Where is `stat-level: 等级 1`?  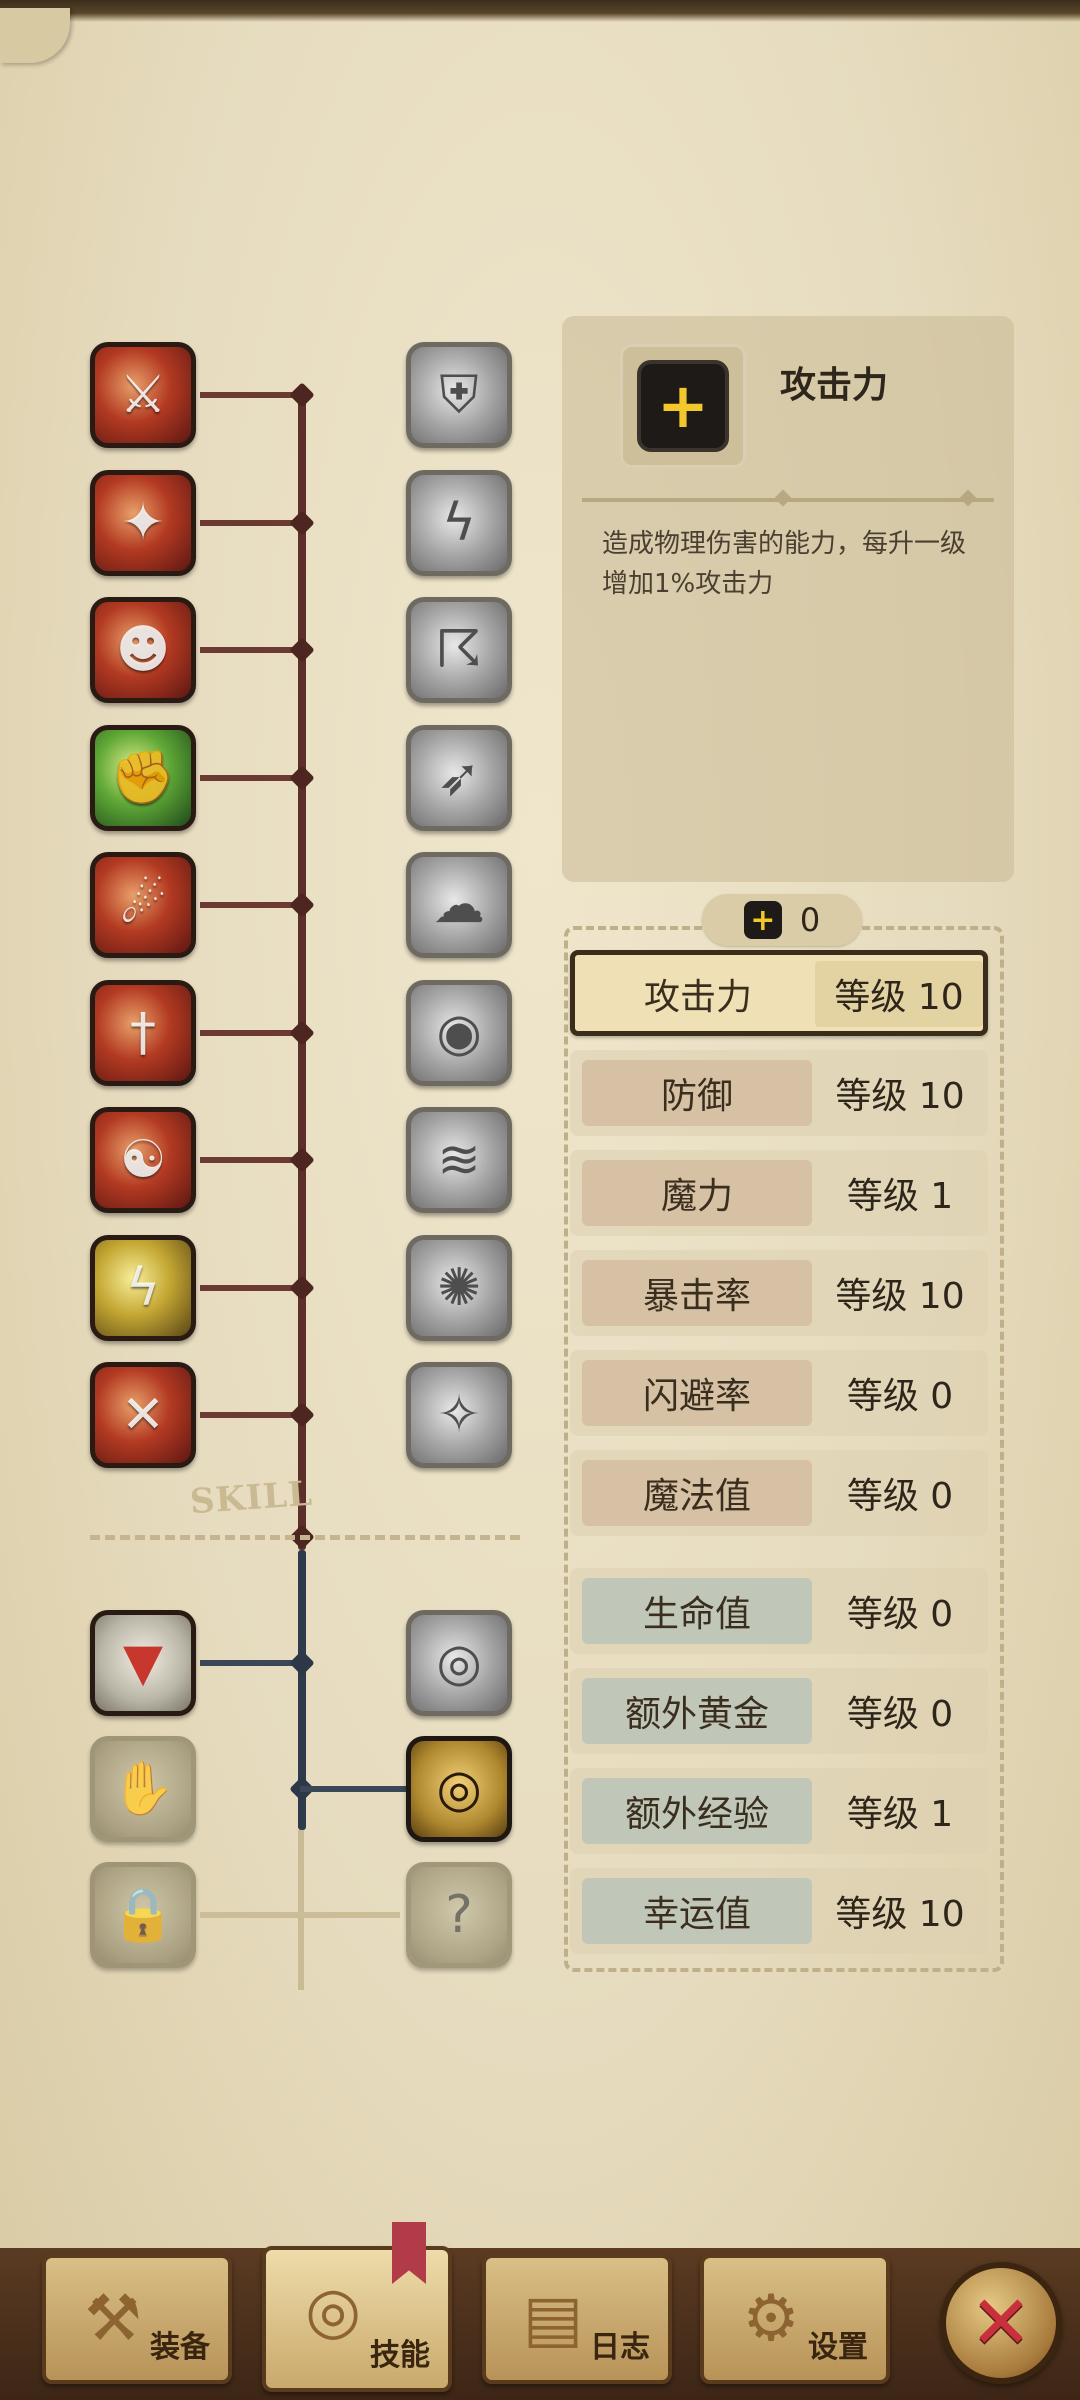
stat-level: 等级 1 is located at coordinates (900, 1196).